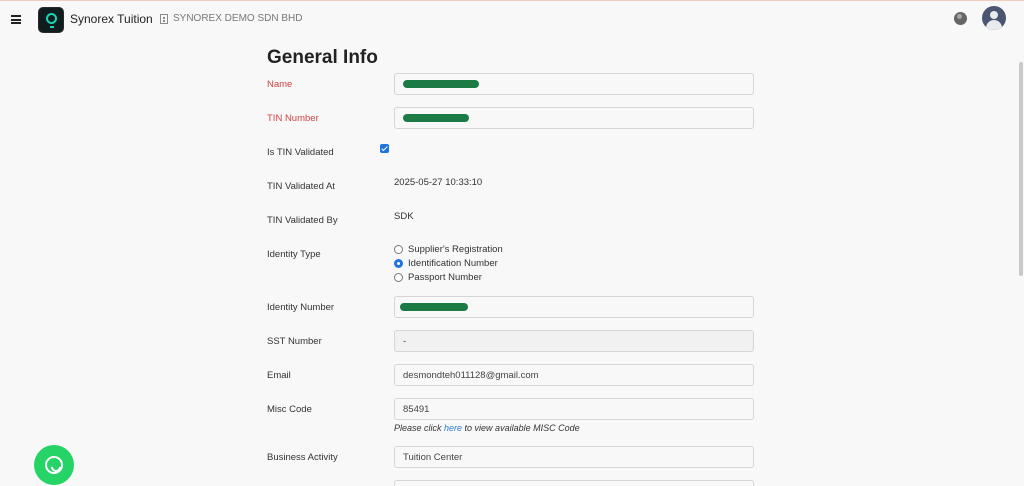 This screenshot has height=486, width=1024. Describe the element at coordinates (322, 57) in the screenshot. I see `page-title: General Info` at that location.